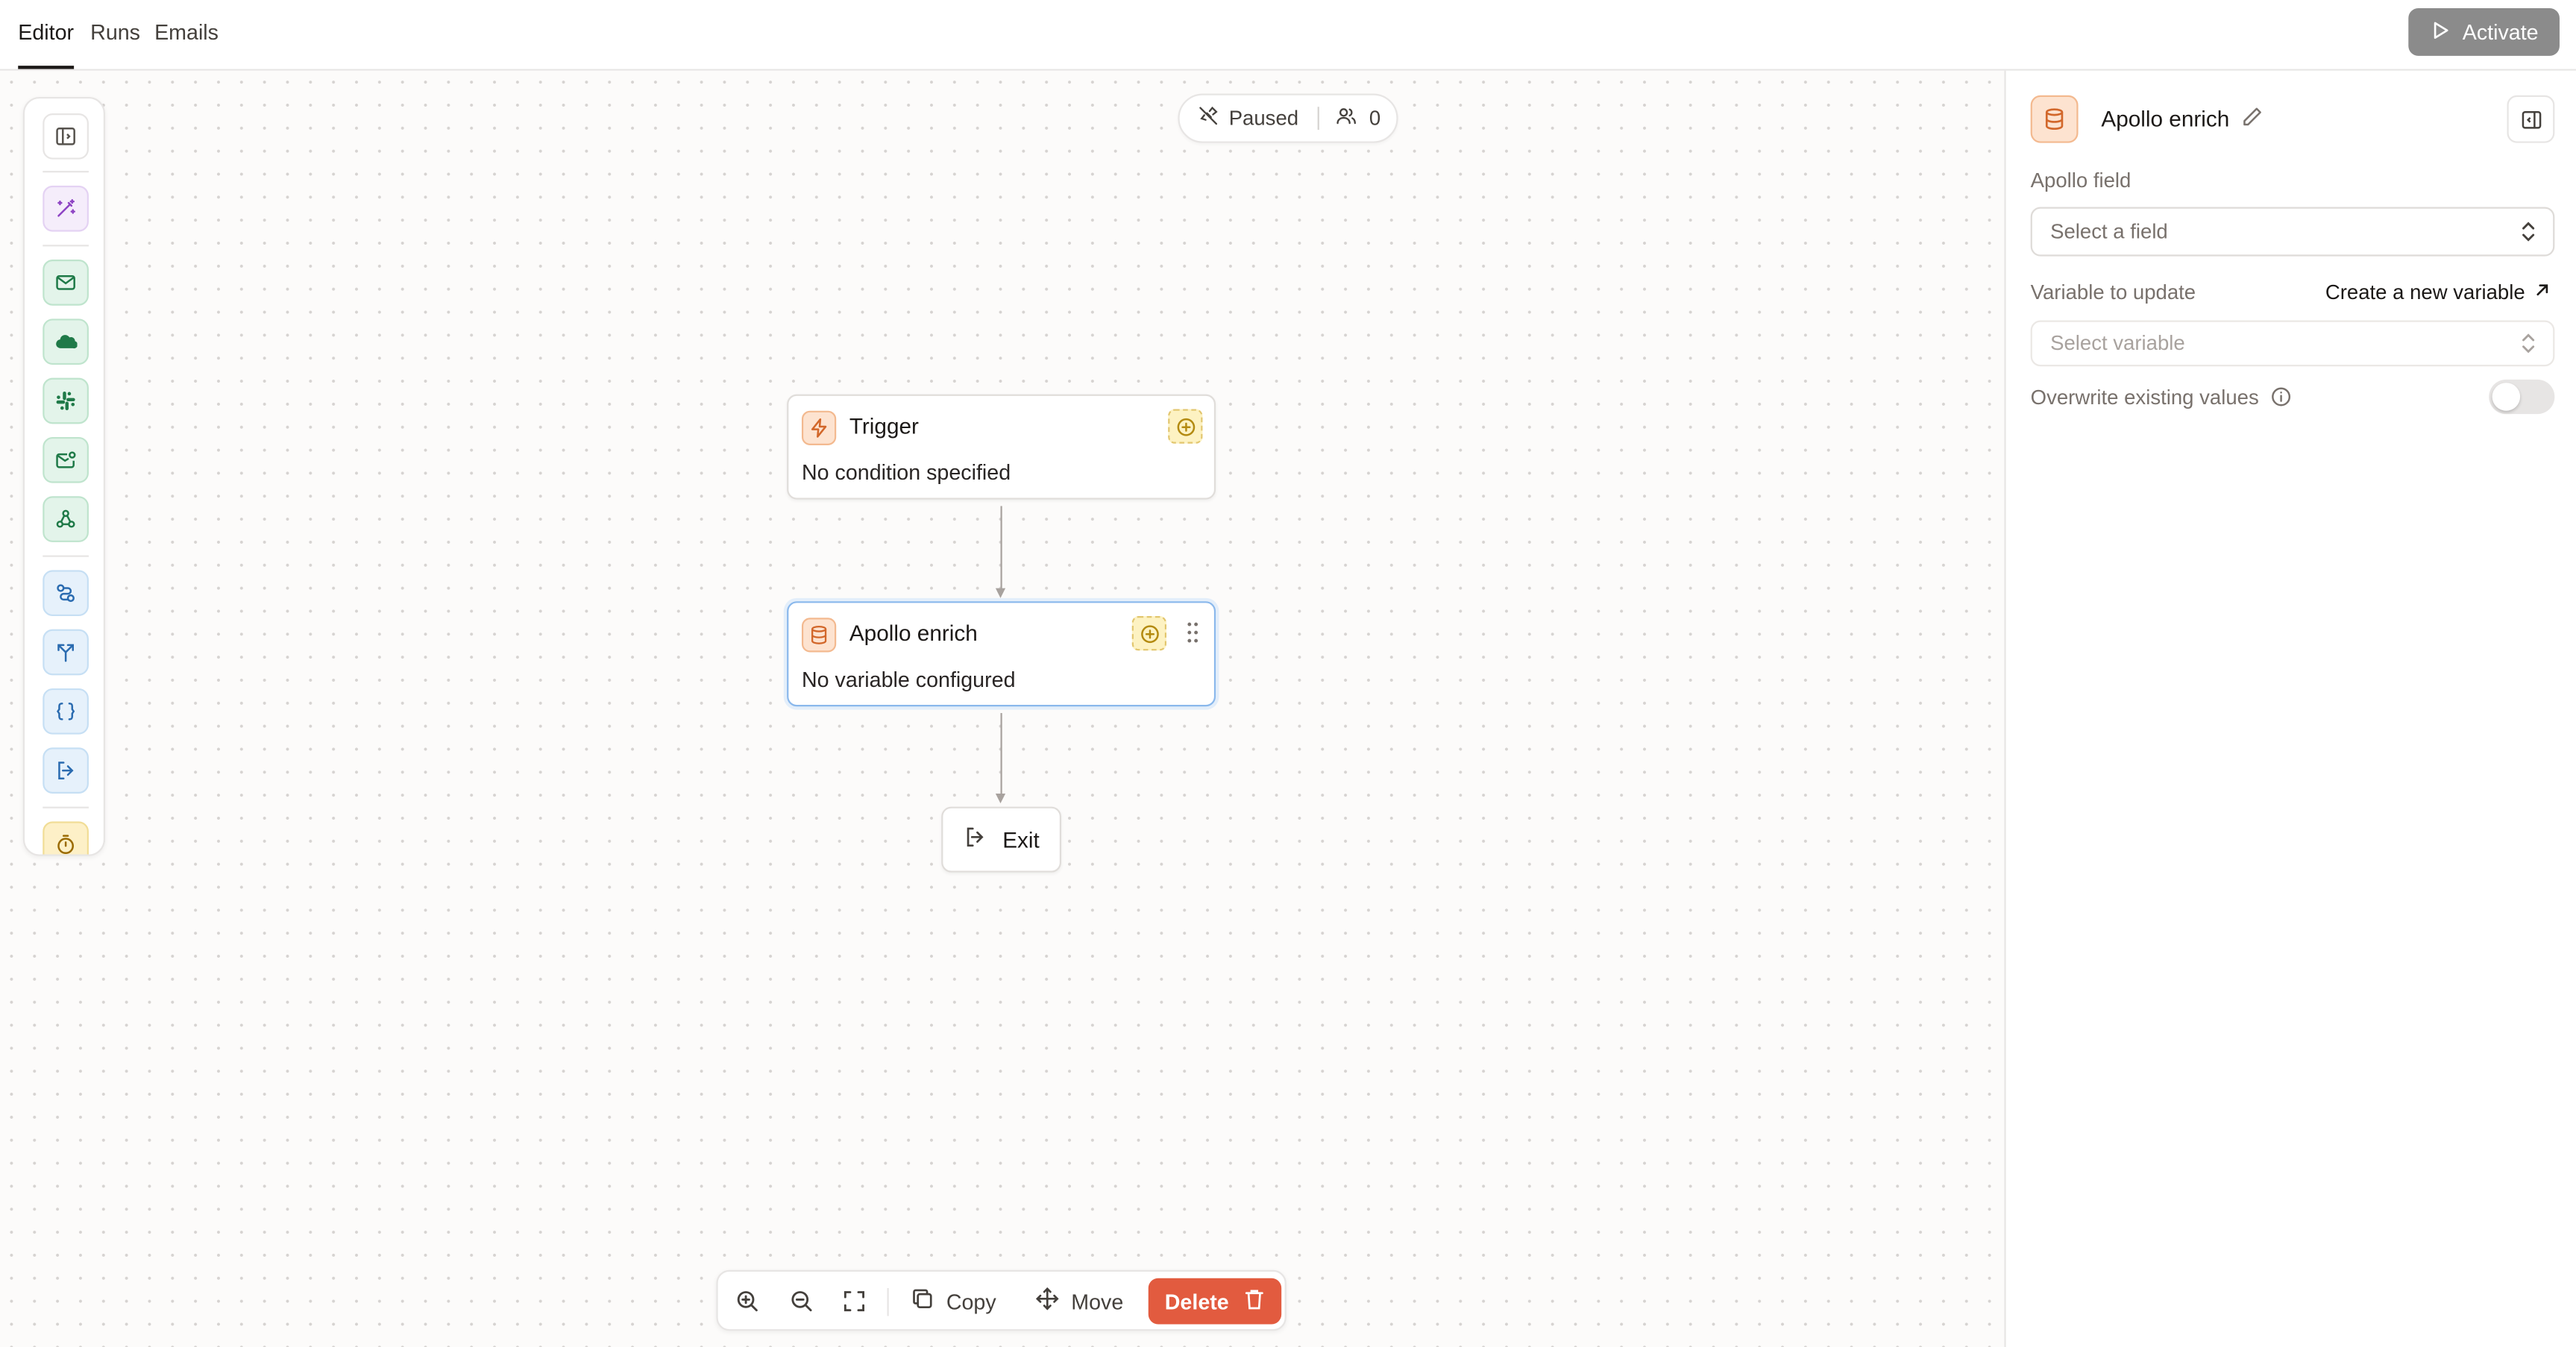 The height and width of the screenshot is (1347, 2576). Describe the element at coordinates (2531, 119) in the screenshot. I see `close-panel-icon` at that location.